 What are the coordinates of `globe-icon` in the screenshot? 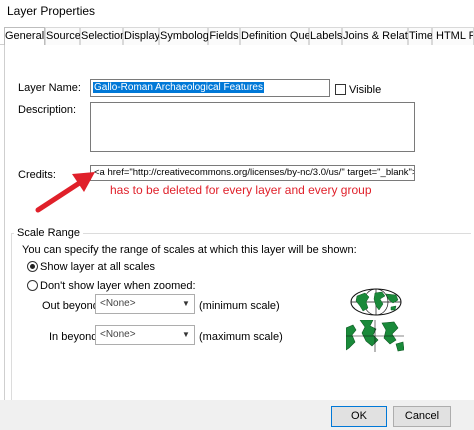 It's located at (376, 302).